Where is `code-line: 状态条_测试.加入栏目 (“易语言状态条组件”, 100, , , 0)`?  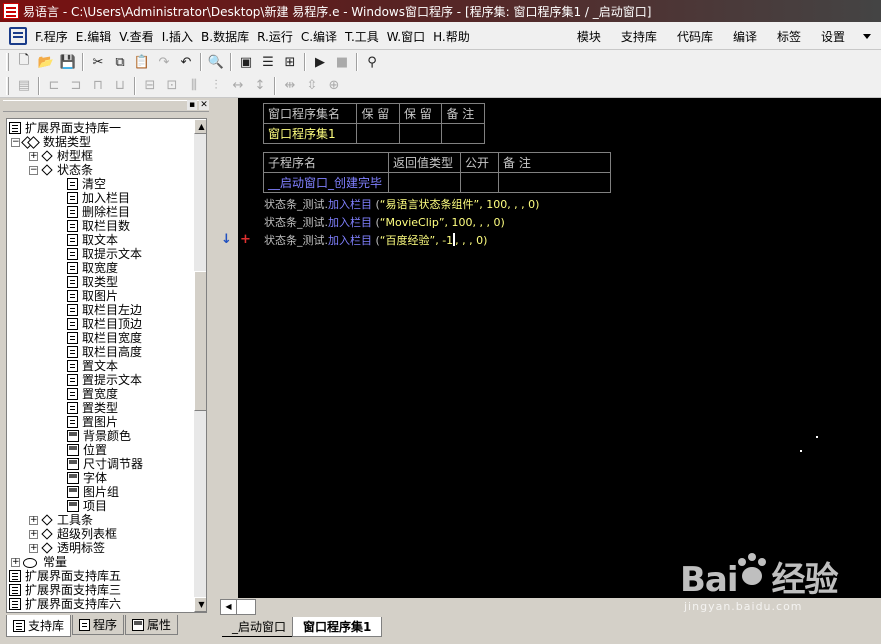
code-line: 状态条_测试.加入栏目 (“易语言状态条组件”, 100, , , 0) is located at coordinates (401, 205).